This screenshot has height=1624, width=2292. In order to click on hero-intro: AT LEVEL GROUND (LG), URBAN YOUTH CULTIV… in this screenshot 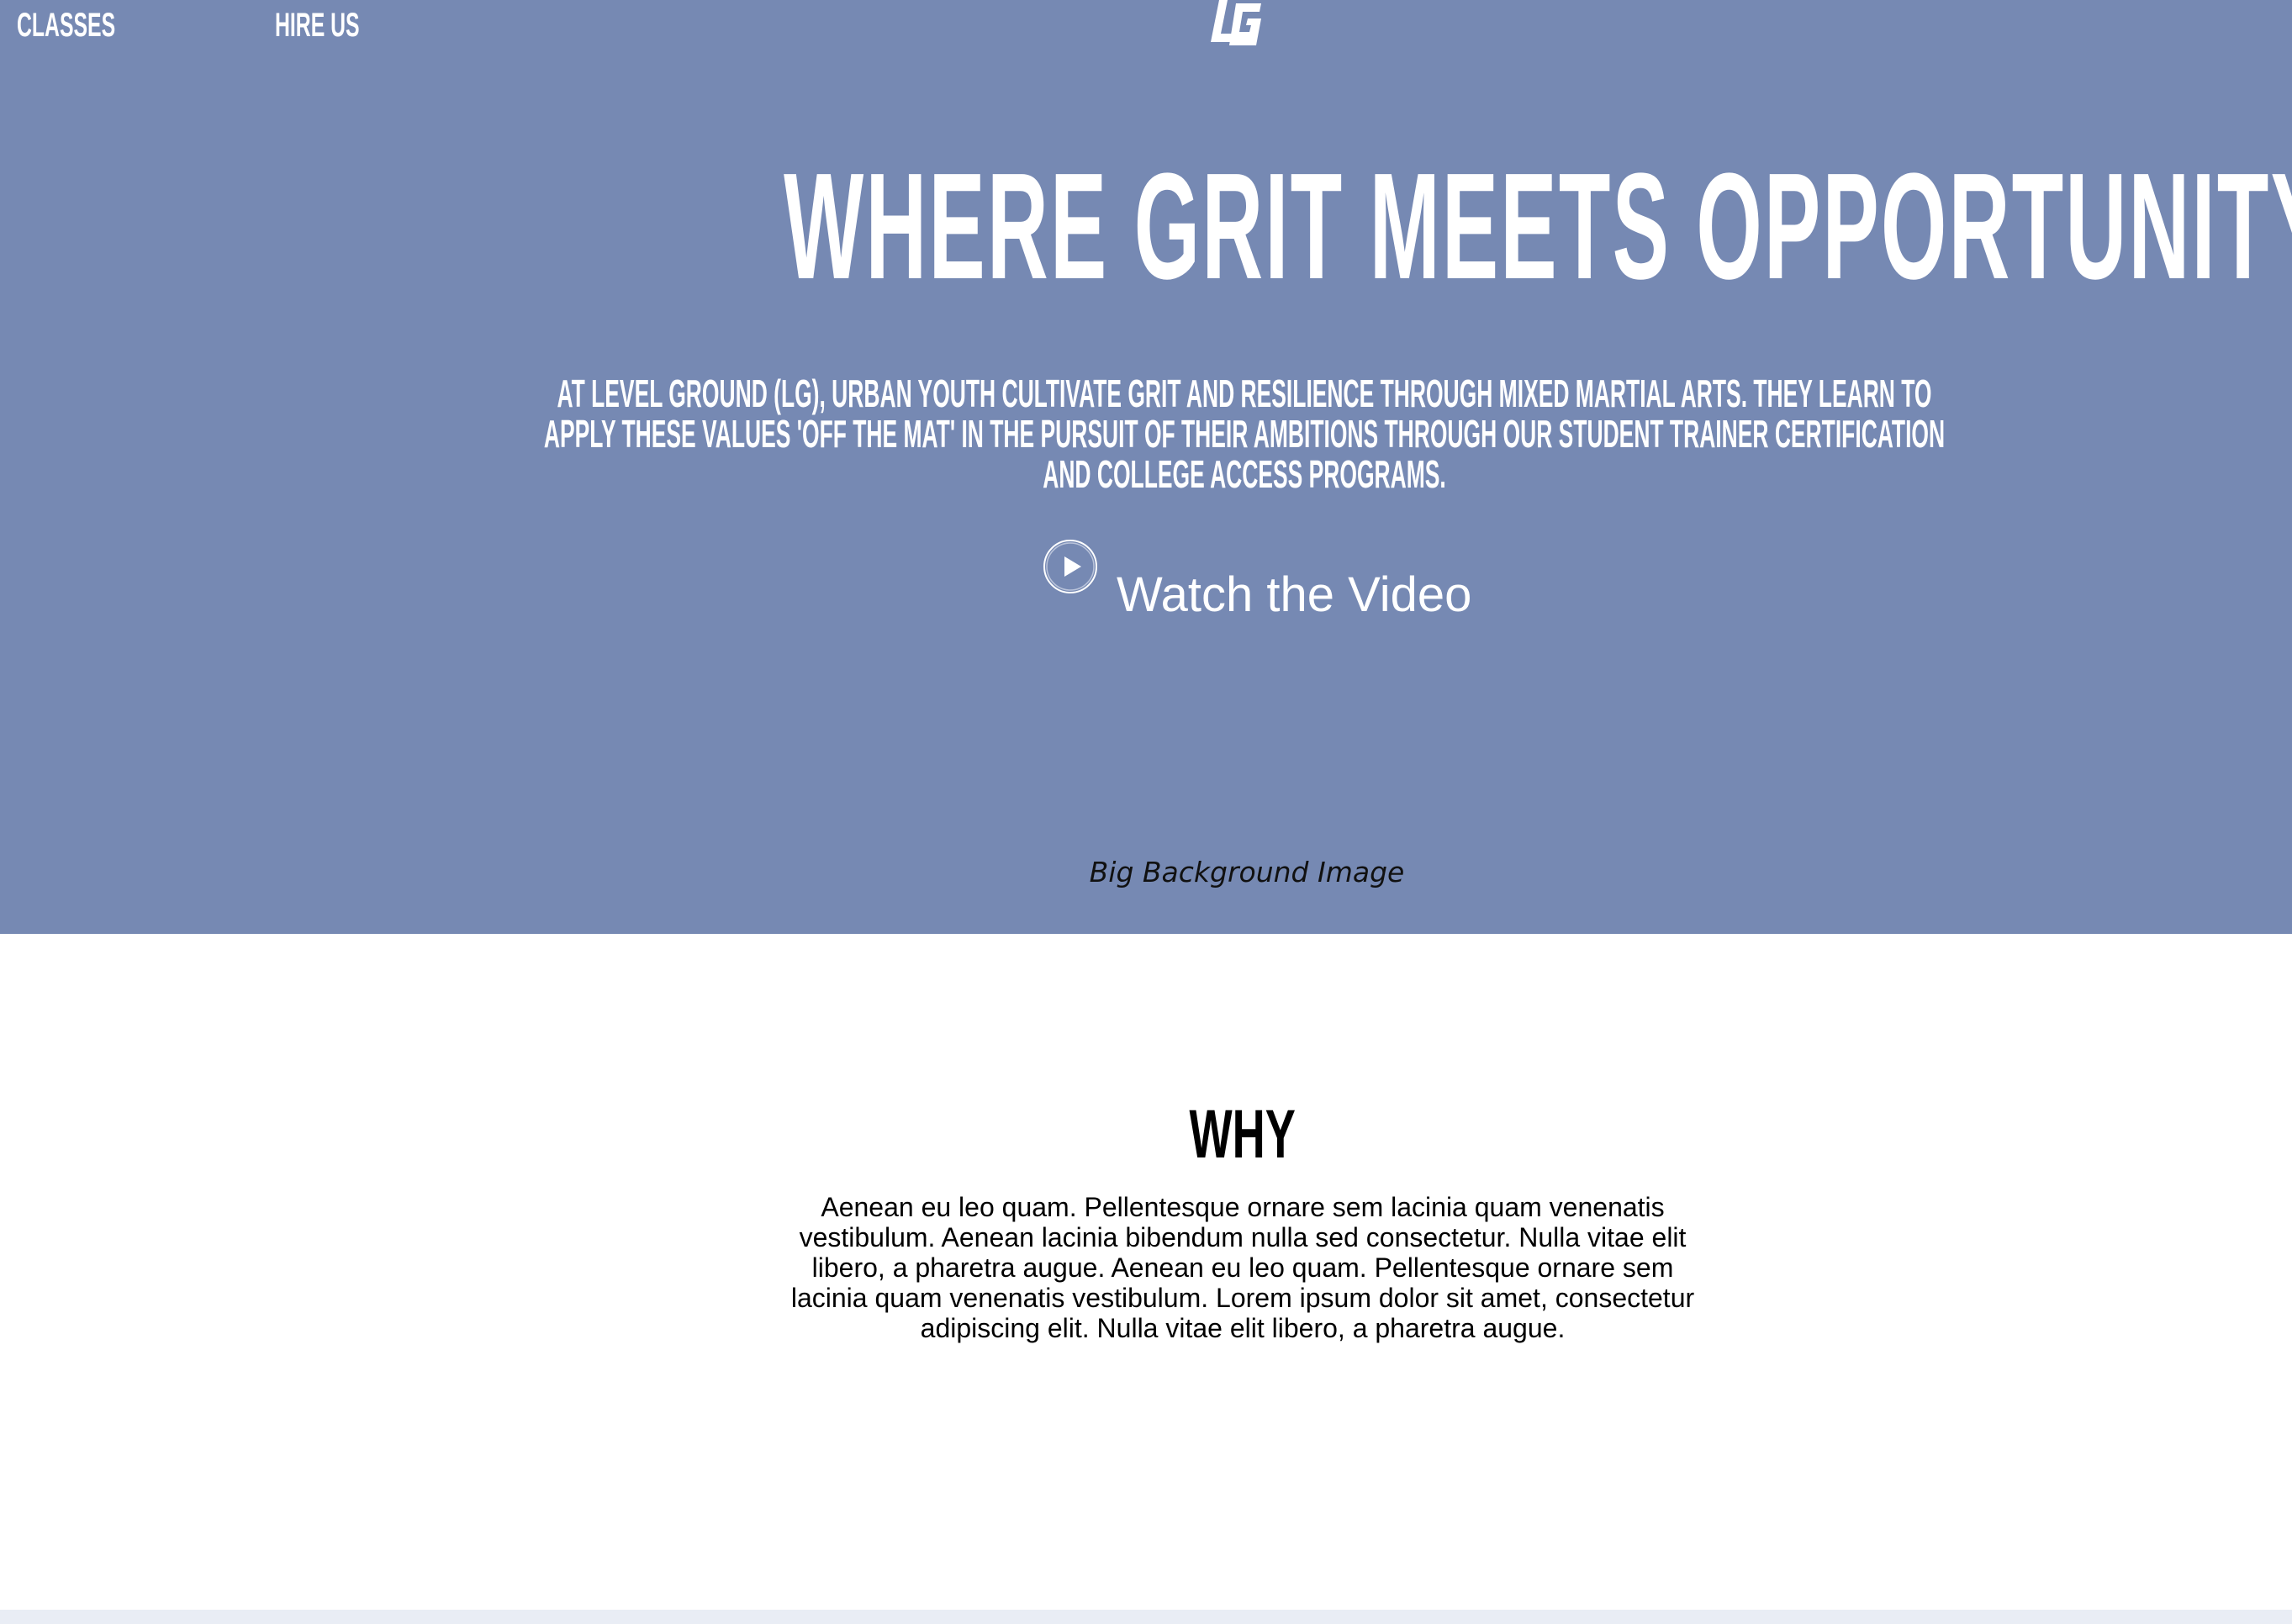, I will do `click(1244, 433)`.